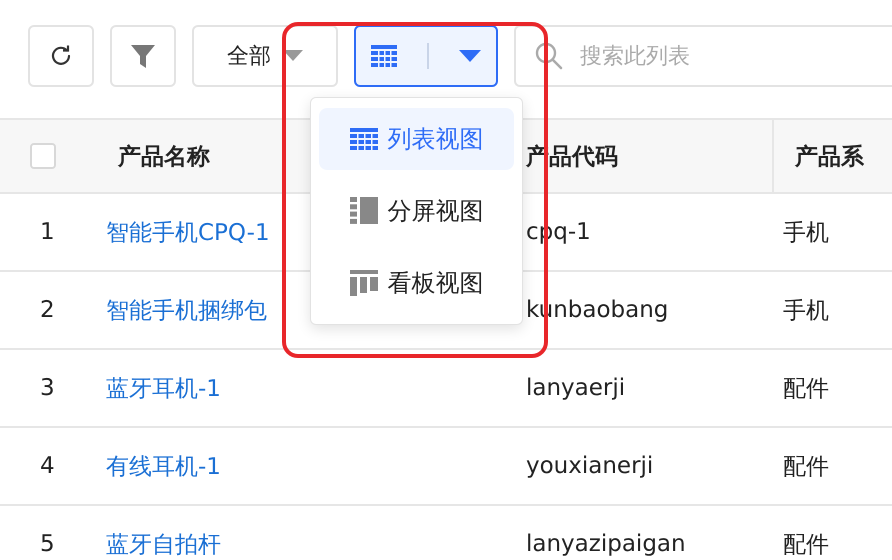  Describe the element at coordinates (703, 56) in the screenshot. I see `search-field: 搜索此列表` at that location.